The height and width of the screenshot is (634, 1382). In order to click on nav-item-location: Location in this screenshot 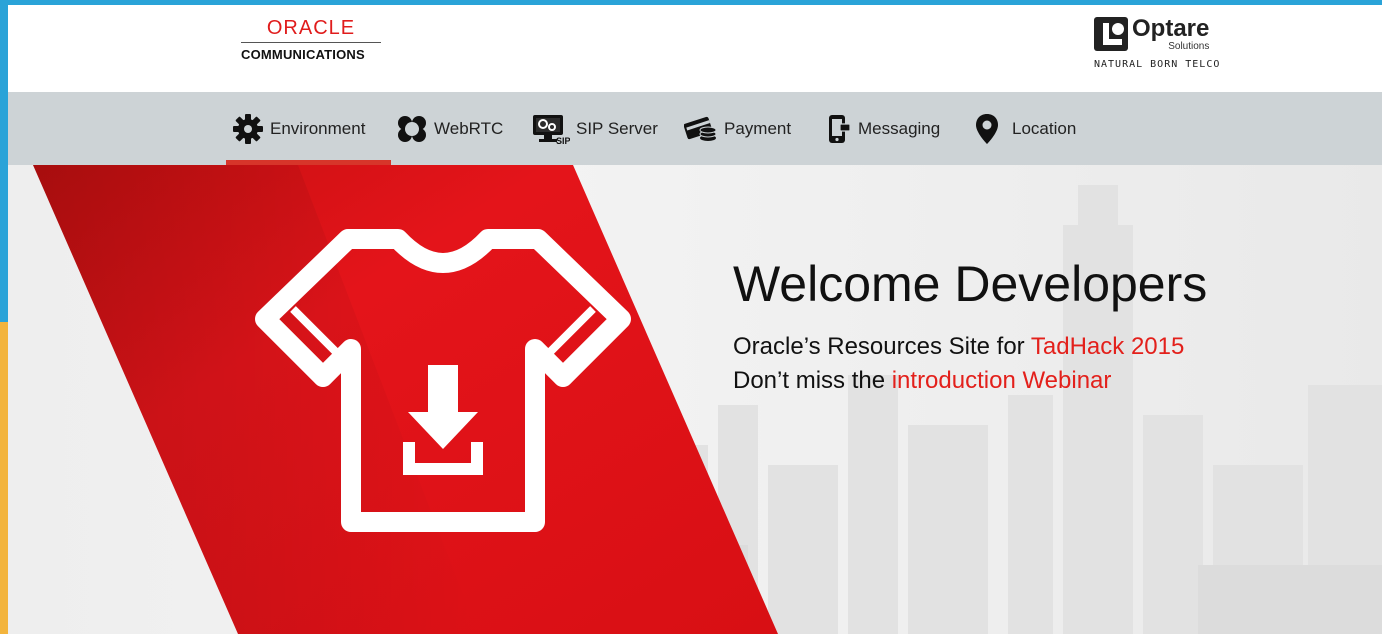, I will do `click(1025, 128)`.